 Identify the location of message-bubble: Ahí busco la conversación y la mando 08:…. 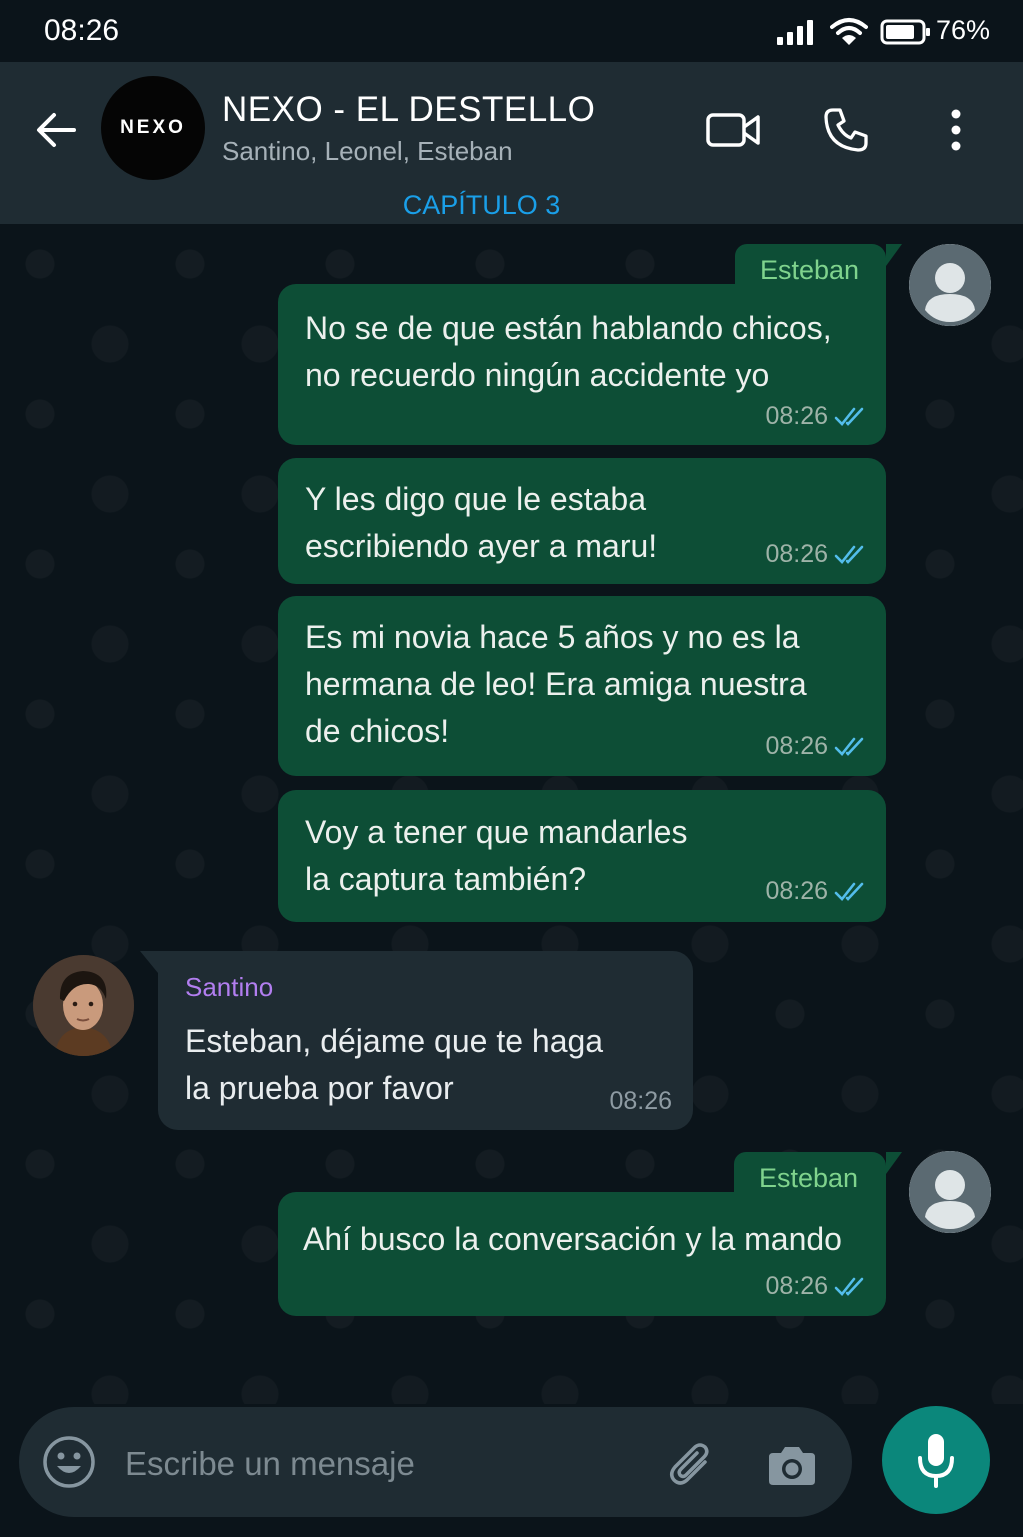
(582, 1254).